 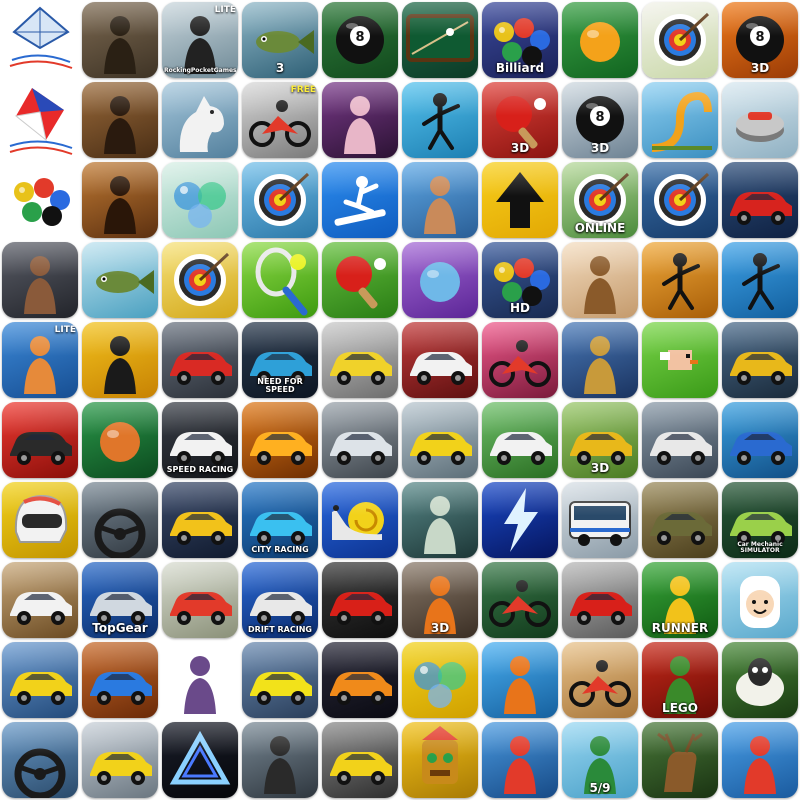 I want to click on hover-ship-icon, so click(x=760, y=360).